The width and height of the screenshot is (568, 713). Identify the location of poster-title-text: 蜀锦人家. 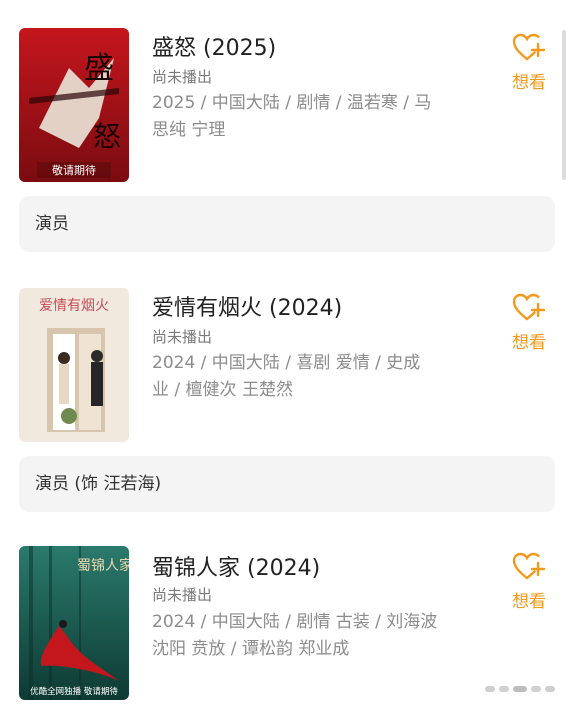
(103, 565).